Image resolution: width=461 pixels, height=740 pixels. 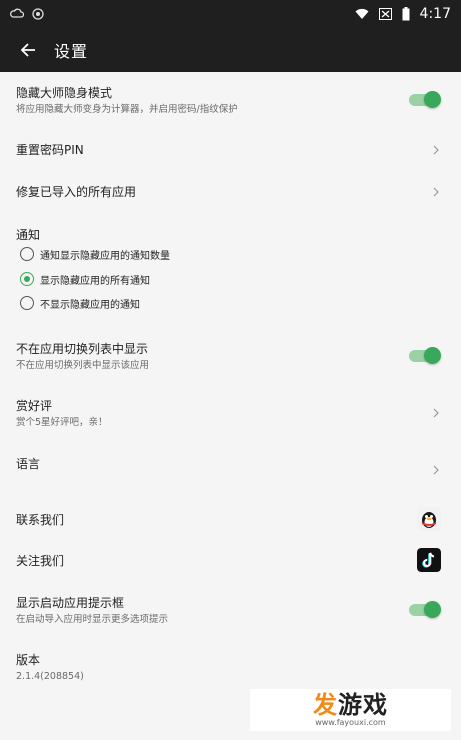 What do you see at coordinates (38, 14) in the screenshot?
I see `notification-target-icon` at bounding box center [38, 14].